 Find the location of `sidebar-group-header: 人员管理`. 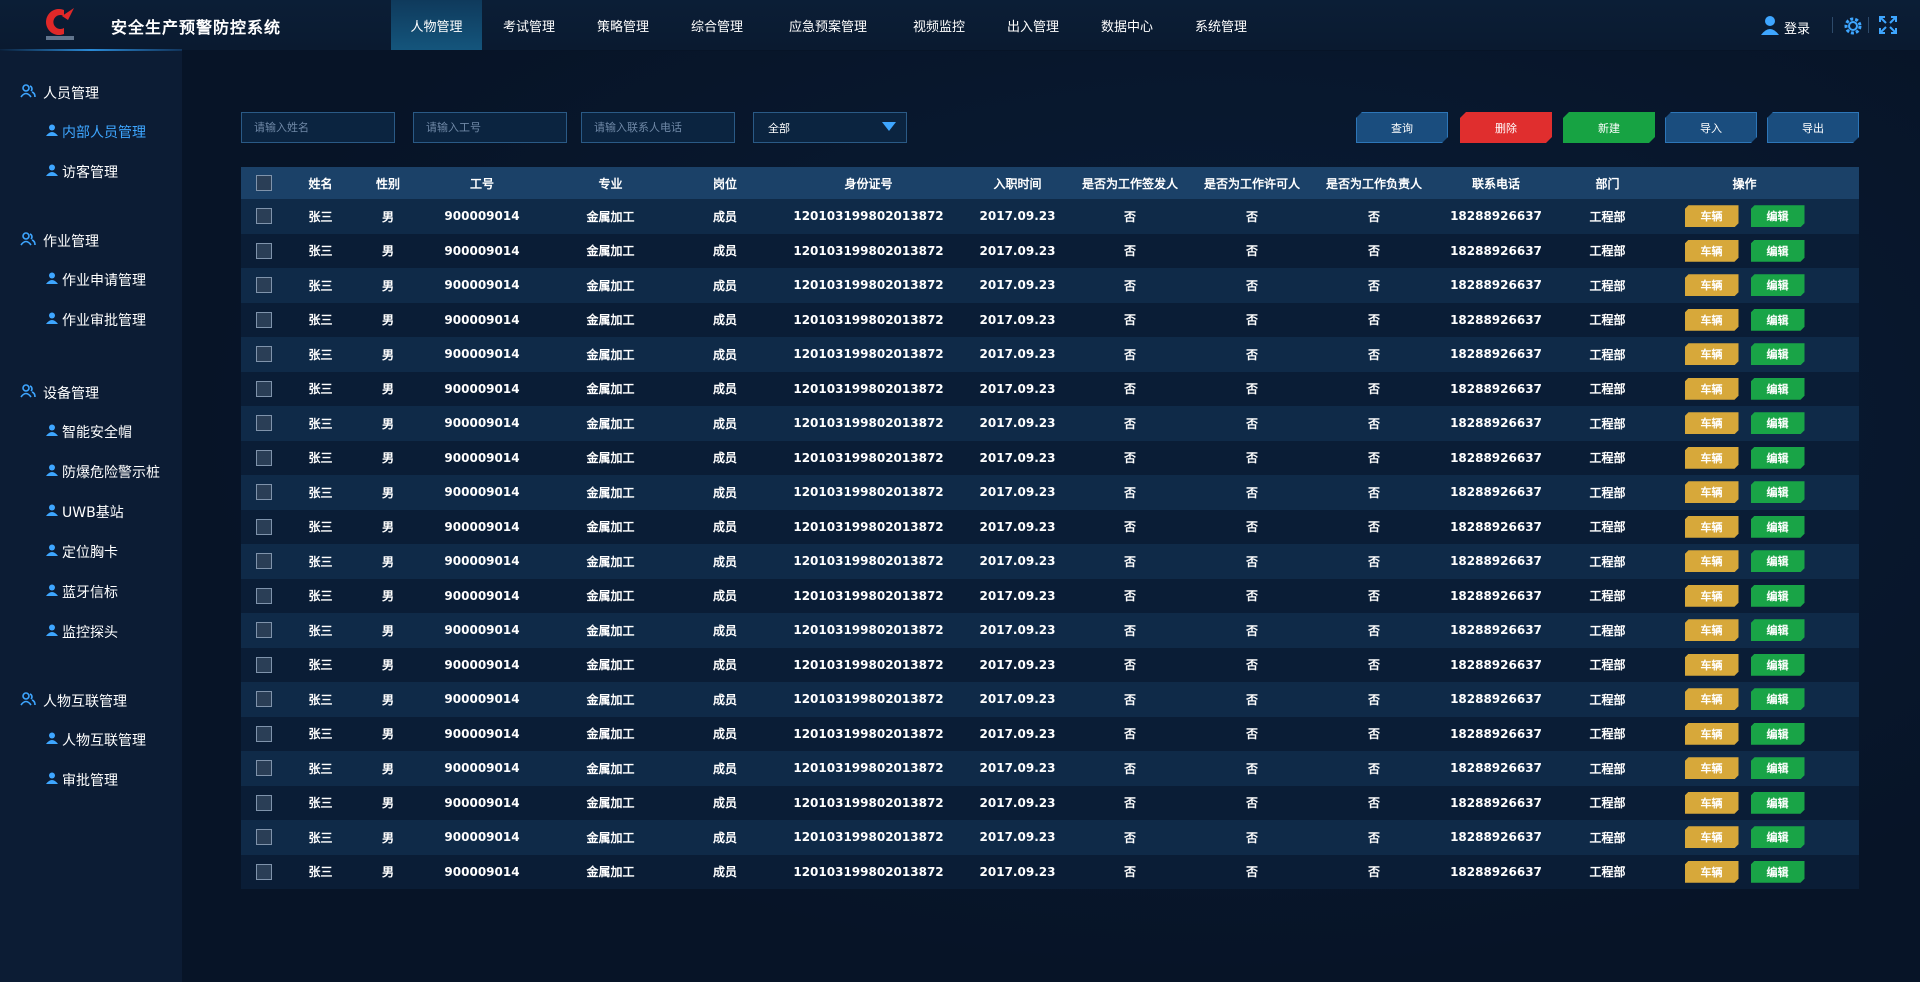

sidebar-group-header: 人员管理 is located at coordinates (91, 93).